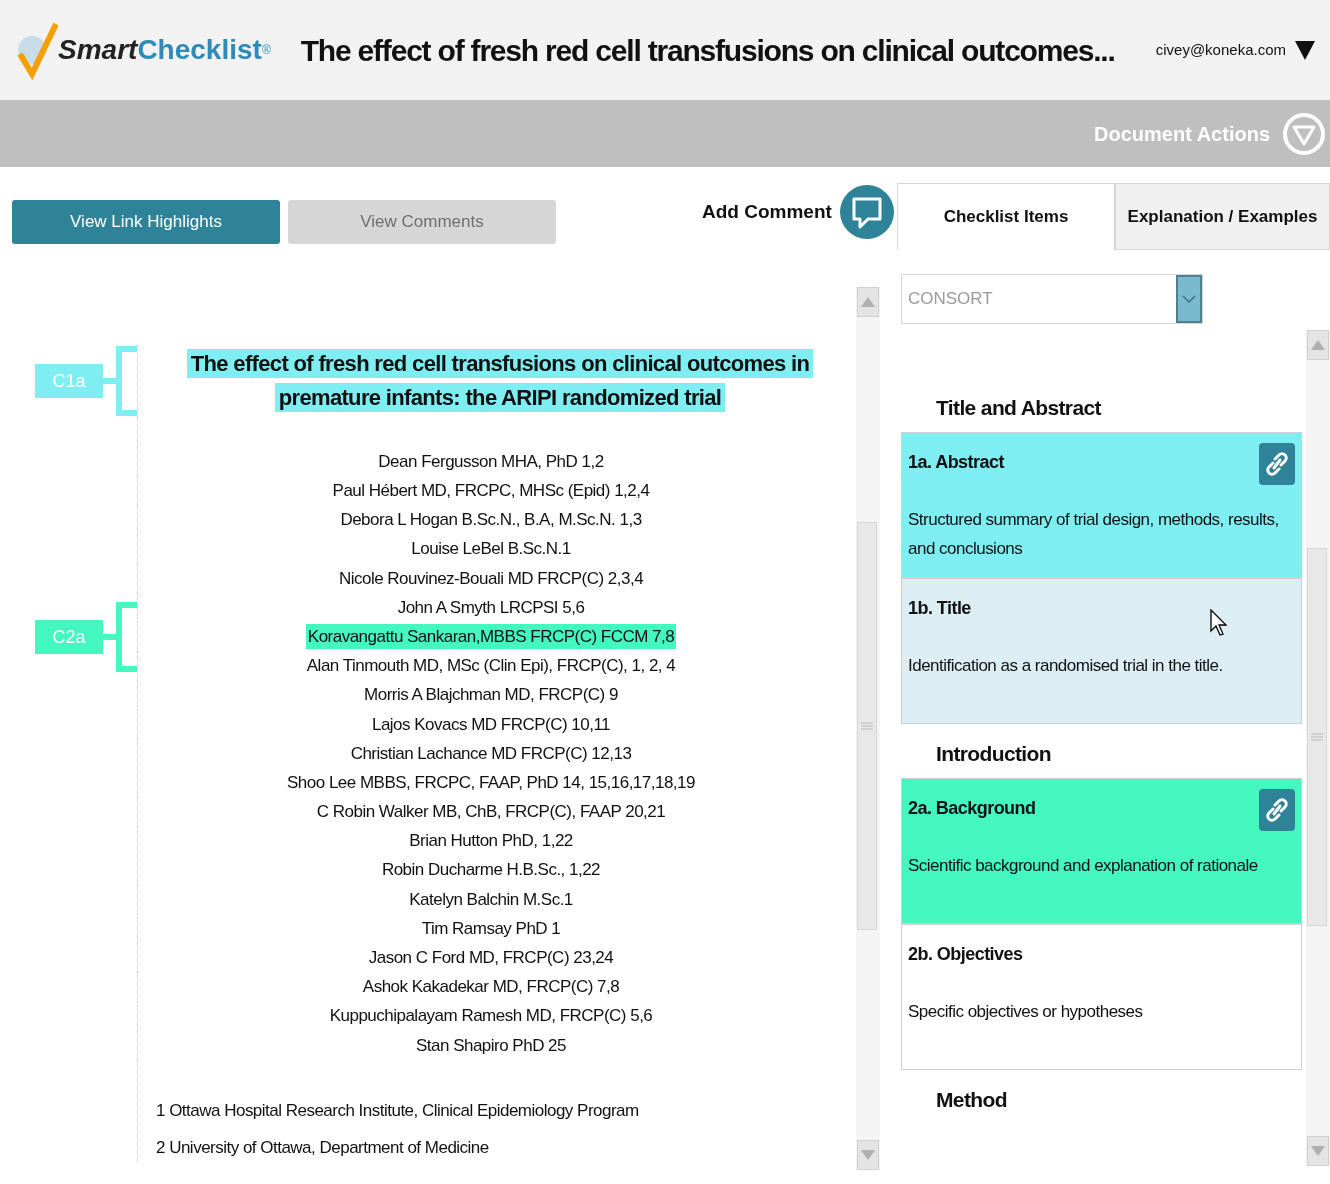 This screenshot has height=1184, width=1330. Describe the element at coordinates (491, 812) in the screenshot. I see `author-line: C Robin Walker MB, ChB, FRCP(C), FAAP 20,21` at that location.